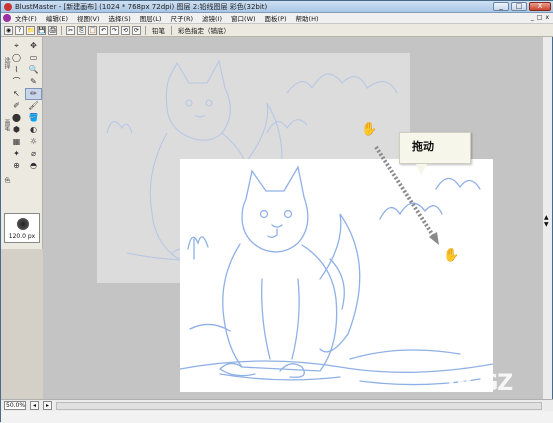 This screenshot has width=553, height=423. I want to click on rect-select-icon: ▭, so click(33, 58).